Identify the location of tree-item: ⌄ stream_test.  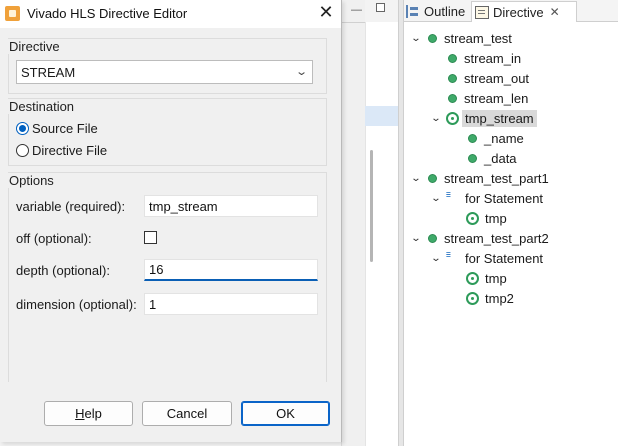
(458, 38).